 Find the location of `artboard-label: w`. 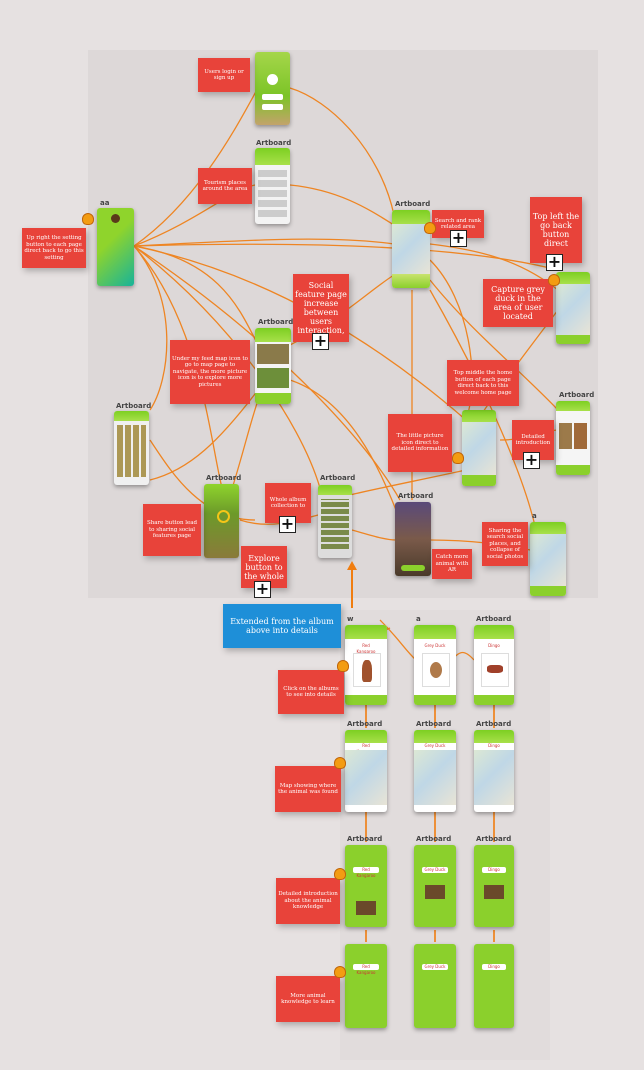

artboard-label: w is located at coordinates (350, 619).